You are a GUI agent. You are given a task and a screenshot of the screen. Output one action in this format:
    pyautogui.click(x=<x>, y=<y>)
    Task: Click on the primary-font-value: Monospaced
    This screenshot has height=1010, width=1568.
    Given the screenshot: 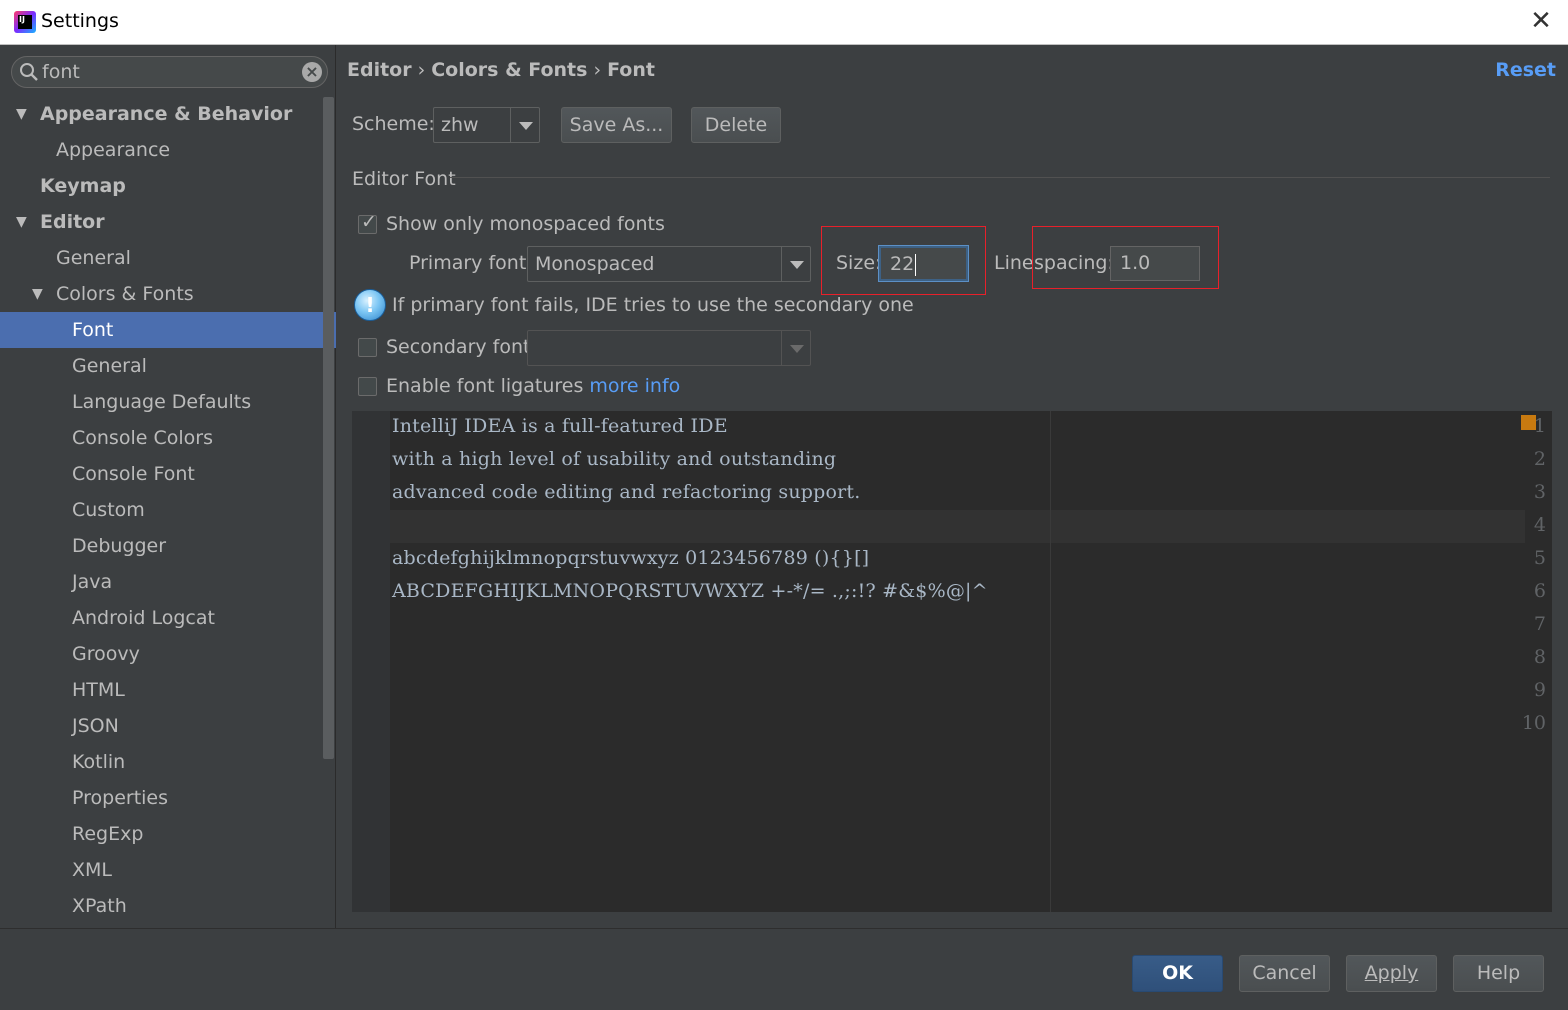 What is the action you would take?
    pyautogui.click(x=595, y=264)
    